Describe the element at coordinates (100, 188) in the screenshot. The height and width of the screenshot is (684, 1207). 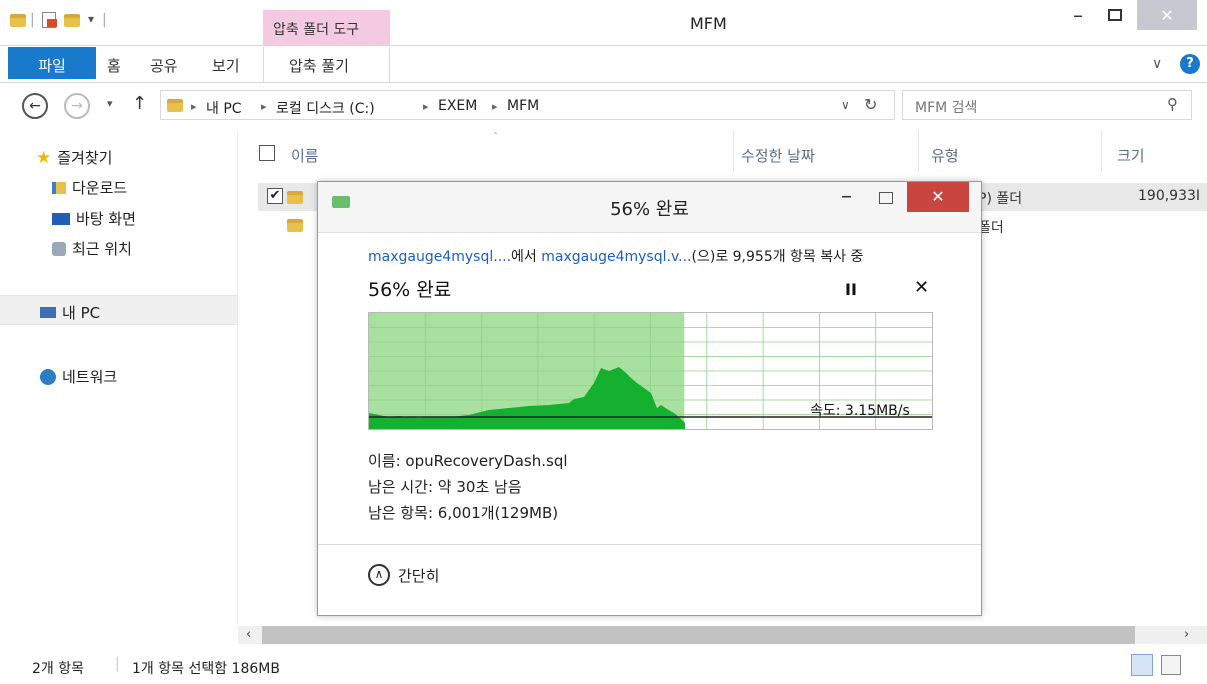
I see `nav-downloads-label: 다운로드` at that location.